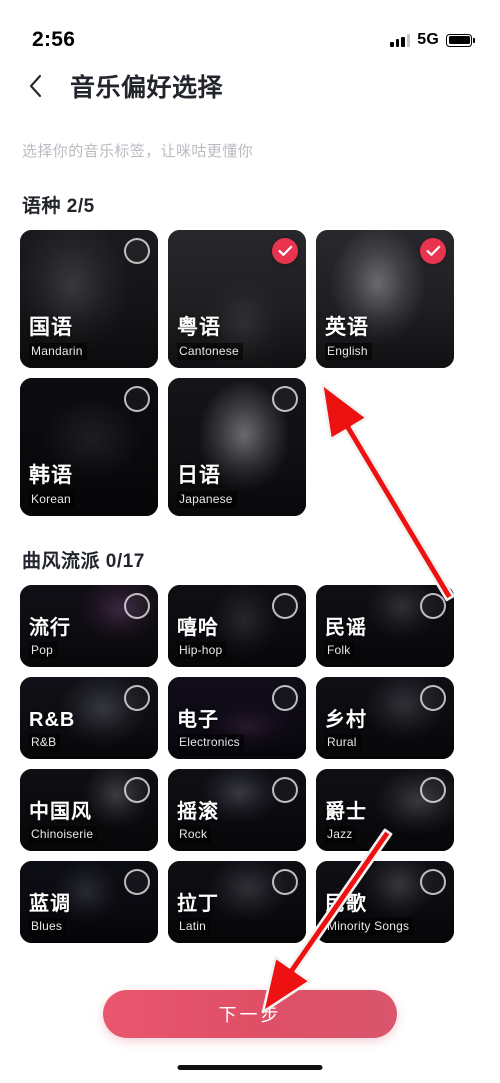 This screenshot has width=500, height=1083. Describe the element at coordinates (58, 351) in the screenshot. I see `card-title-en: Mandarin` at that location.